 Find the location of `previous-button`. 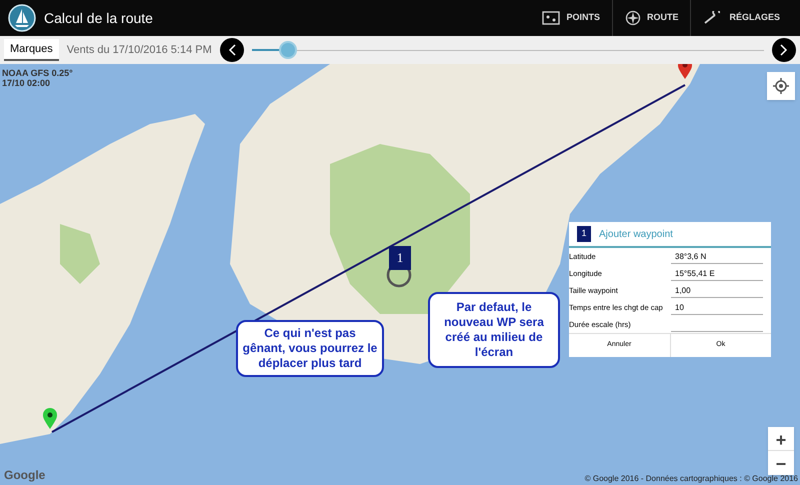

previous-button is located at coordinates (232, 50).